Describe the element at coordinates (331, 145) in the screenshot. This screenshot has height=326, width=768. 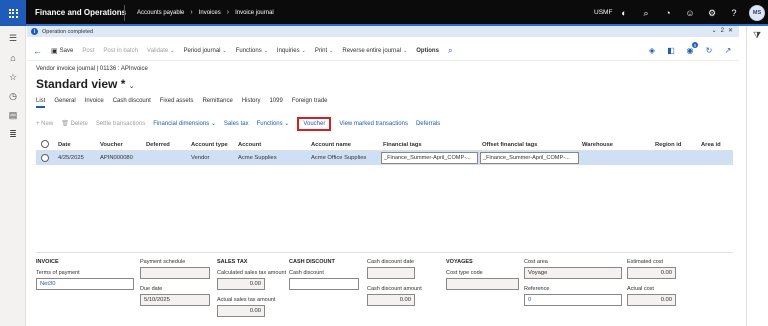
I see `column-header-account-name: Account name` at that location.